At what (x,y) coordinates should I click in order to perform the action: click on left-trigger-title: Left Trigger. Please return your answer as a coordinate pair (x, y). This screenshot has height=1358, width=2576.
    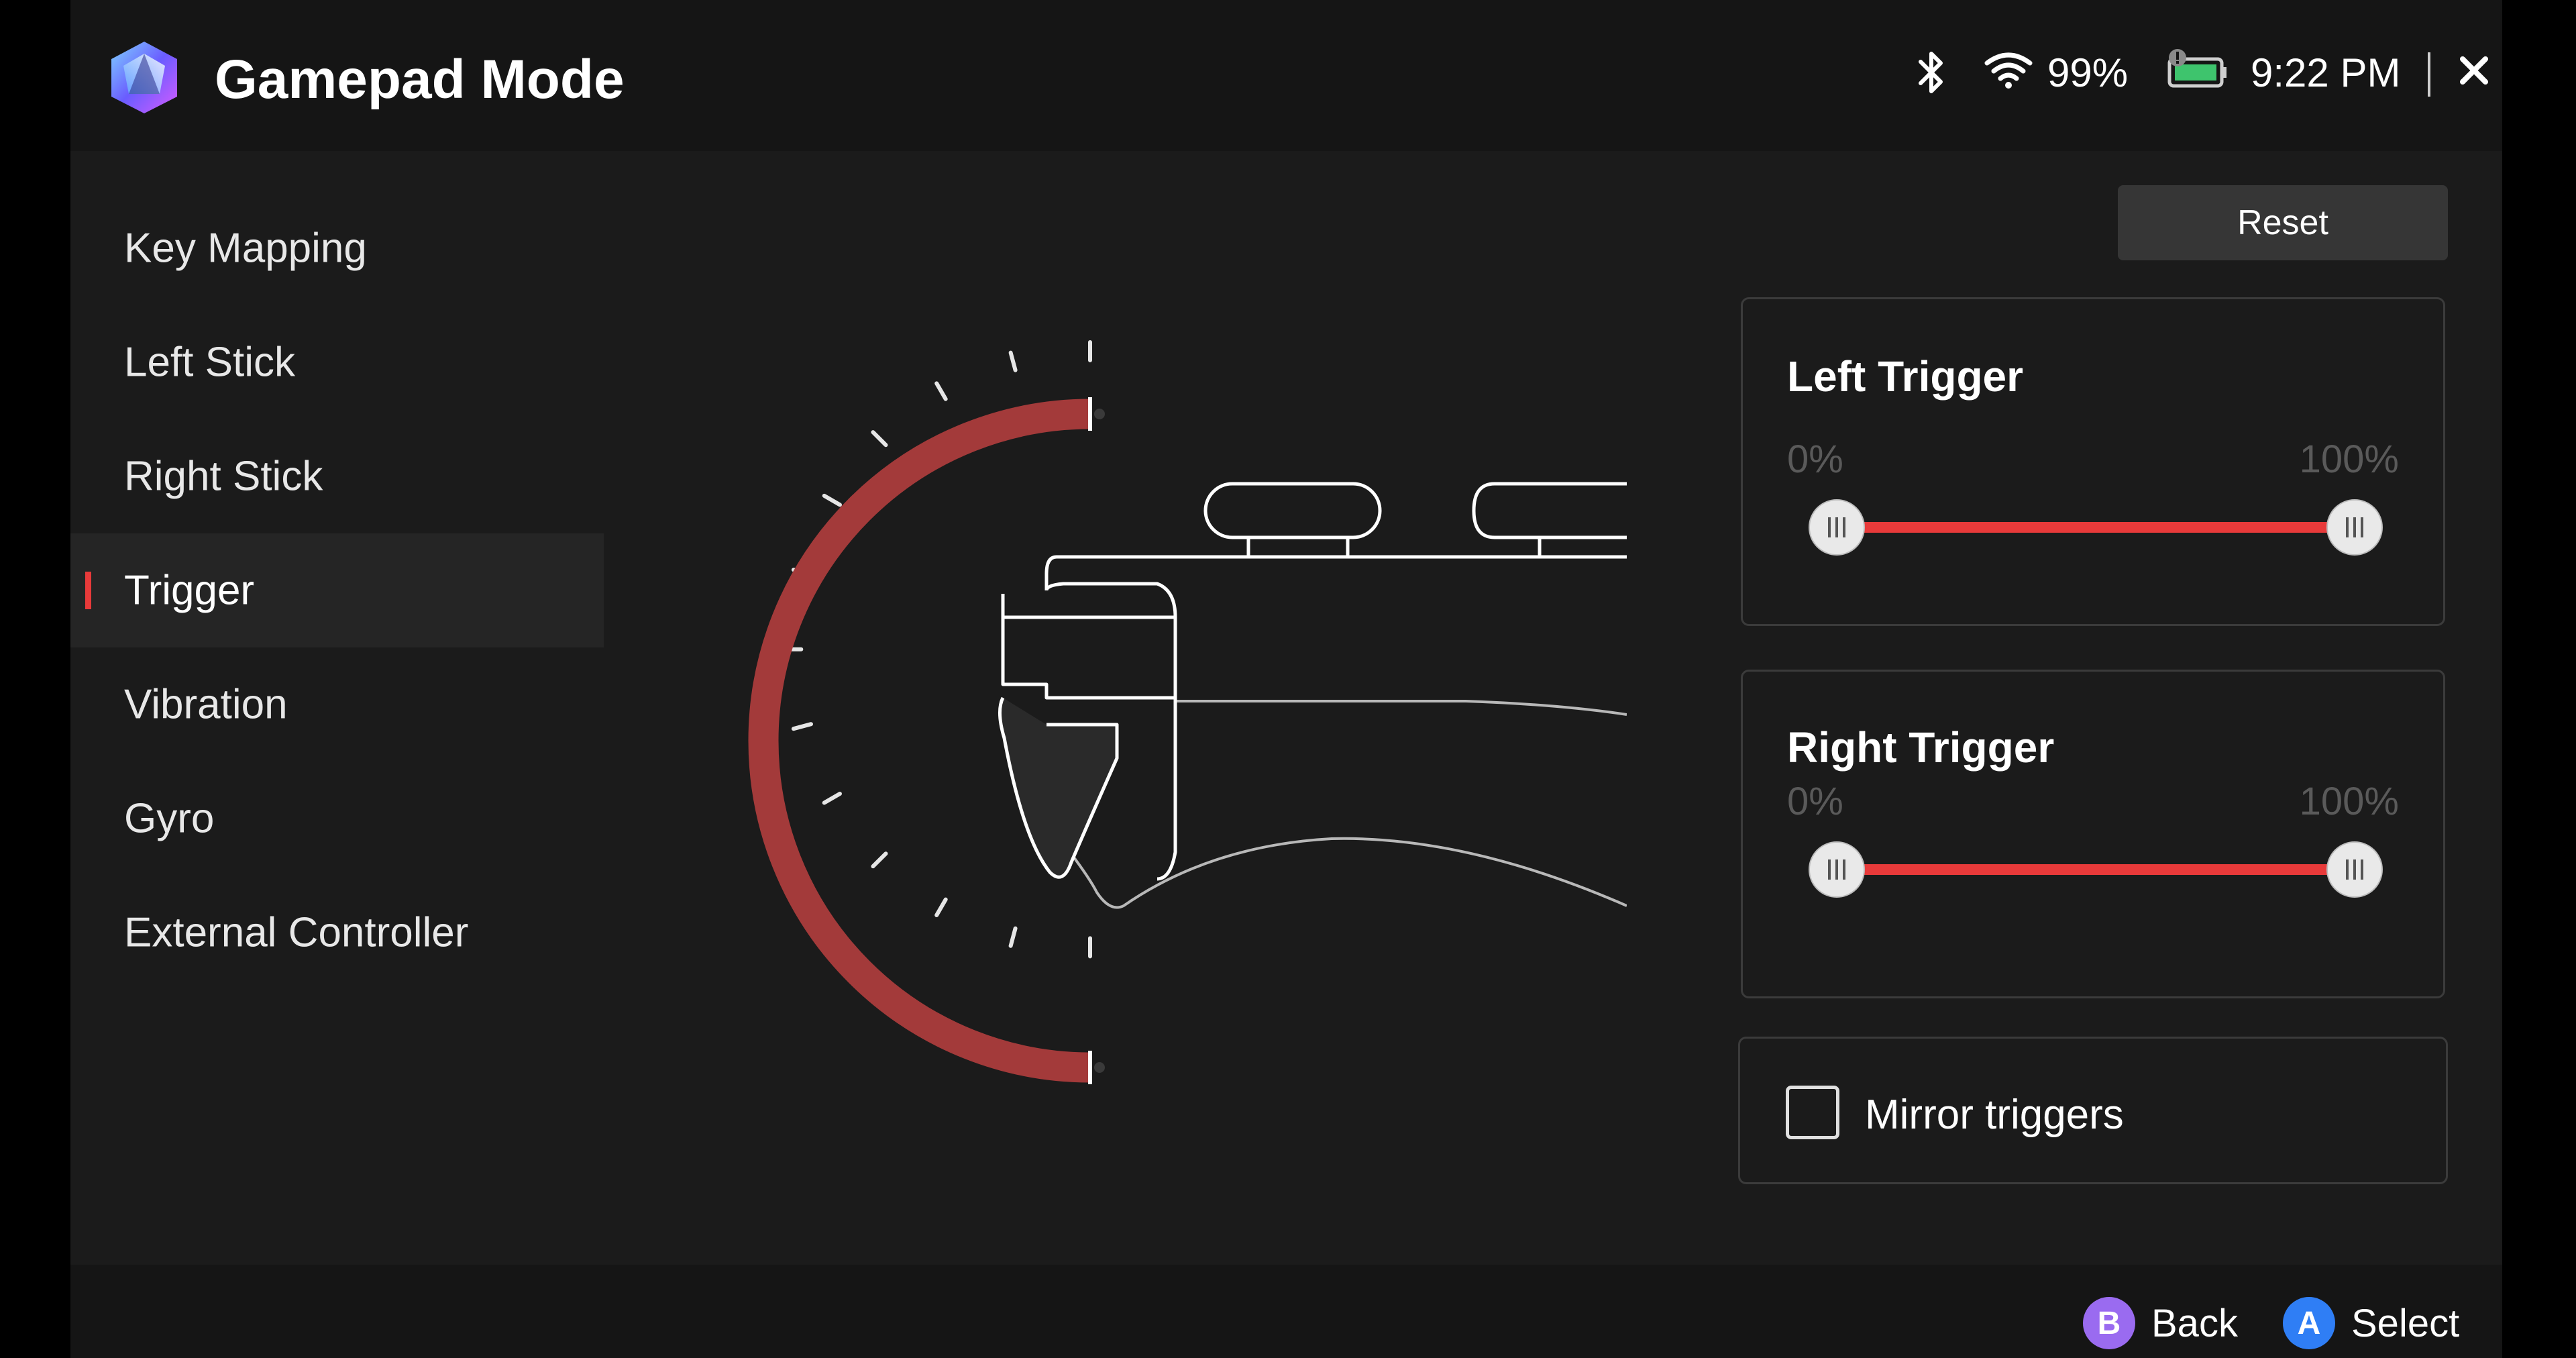
    Looking at the image, I should click on (1905, 376).